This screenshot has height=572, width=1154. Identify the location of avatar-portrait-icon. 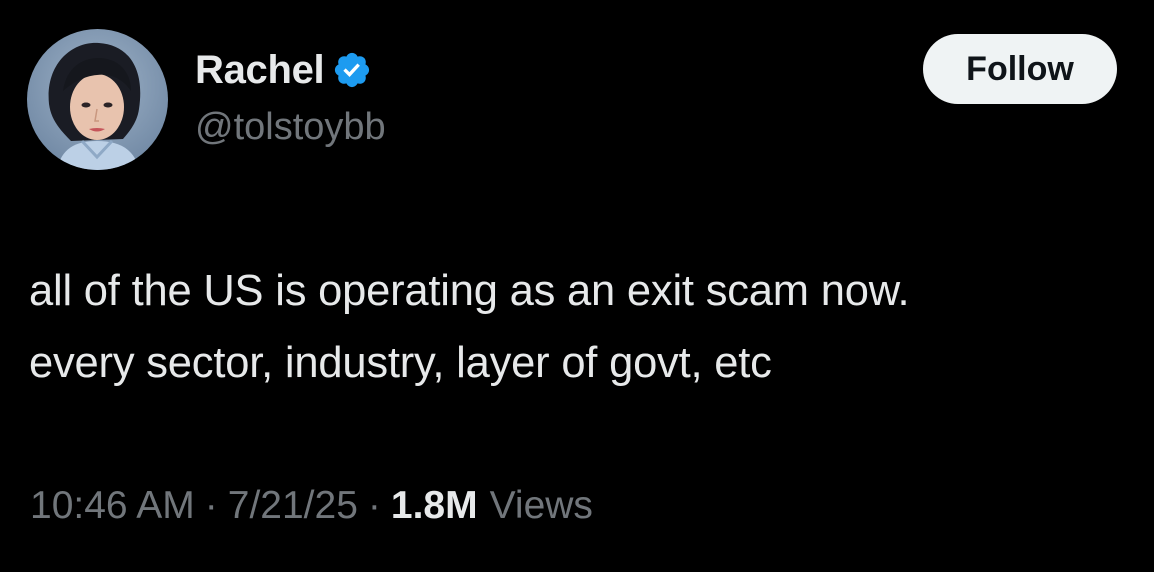
(97, 99).